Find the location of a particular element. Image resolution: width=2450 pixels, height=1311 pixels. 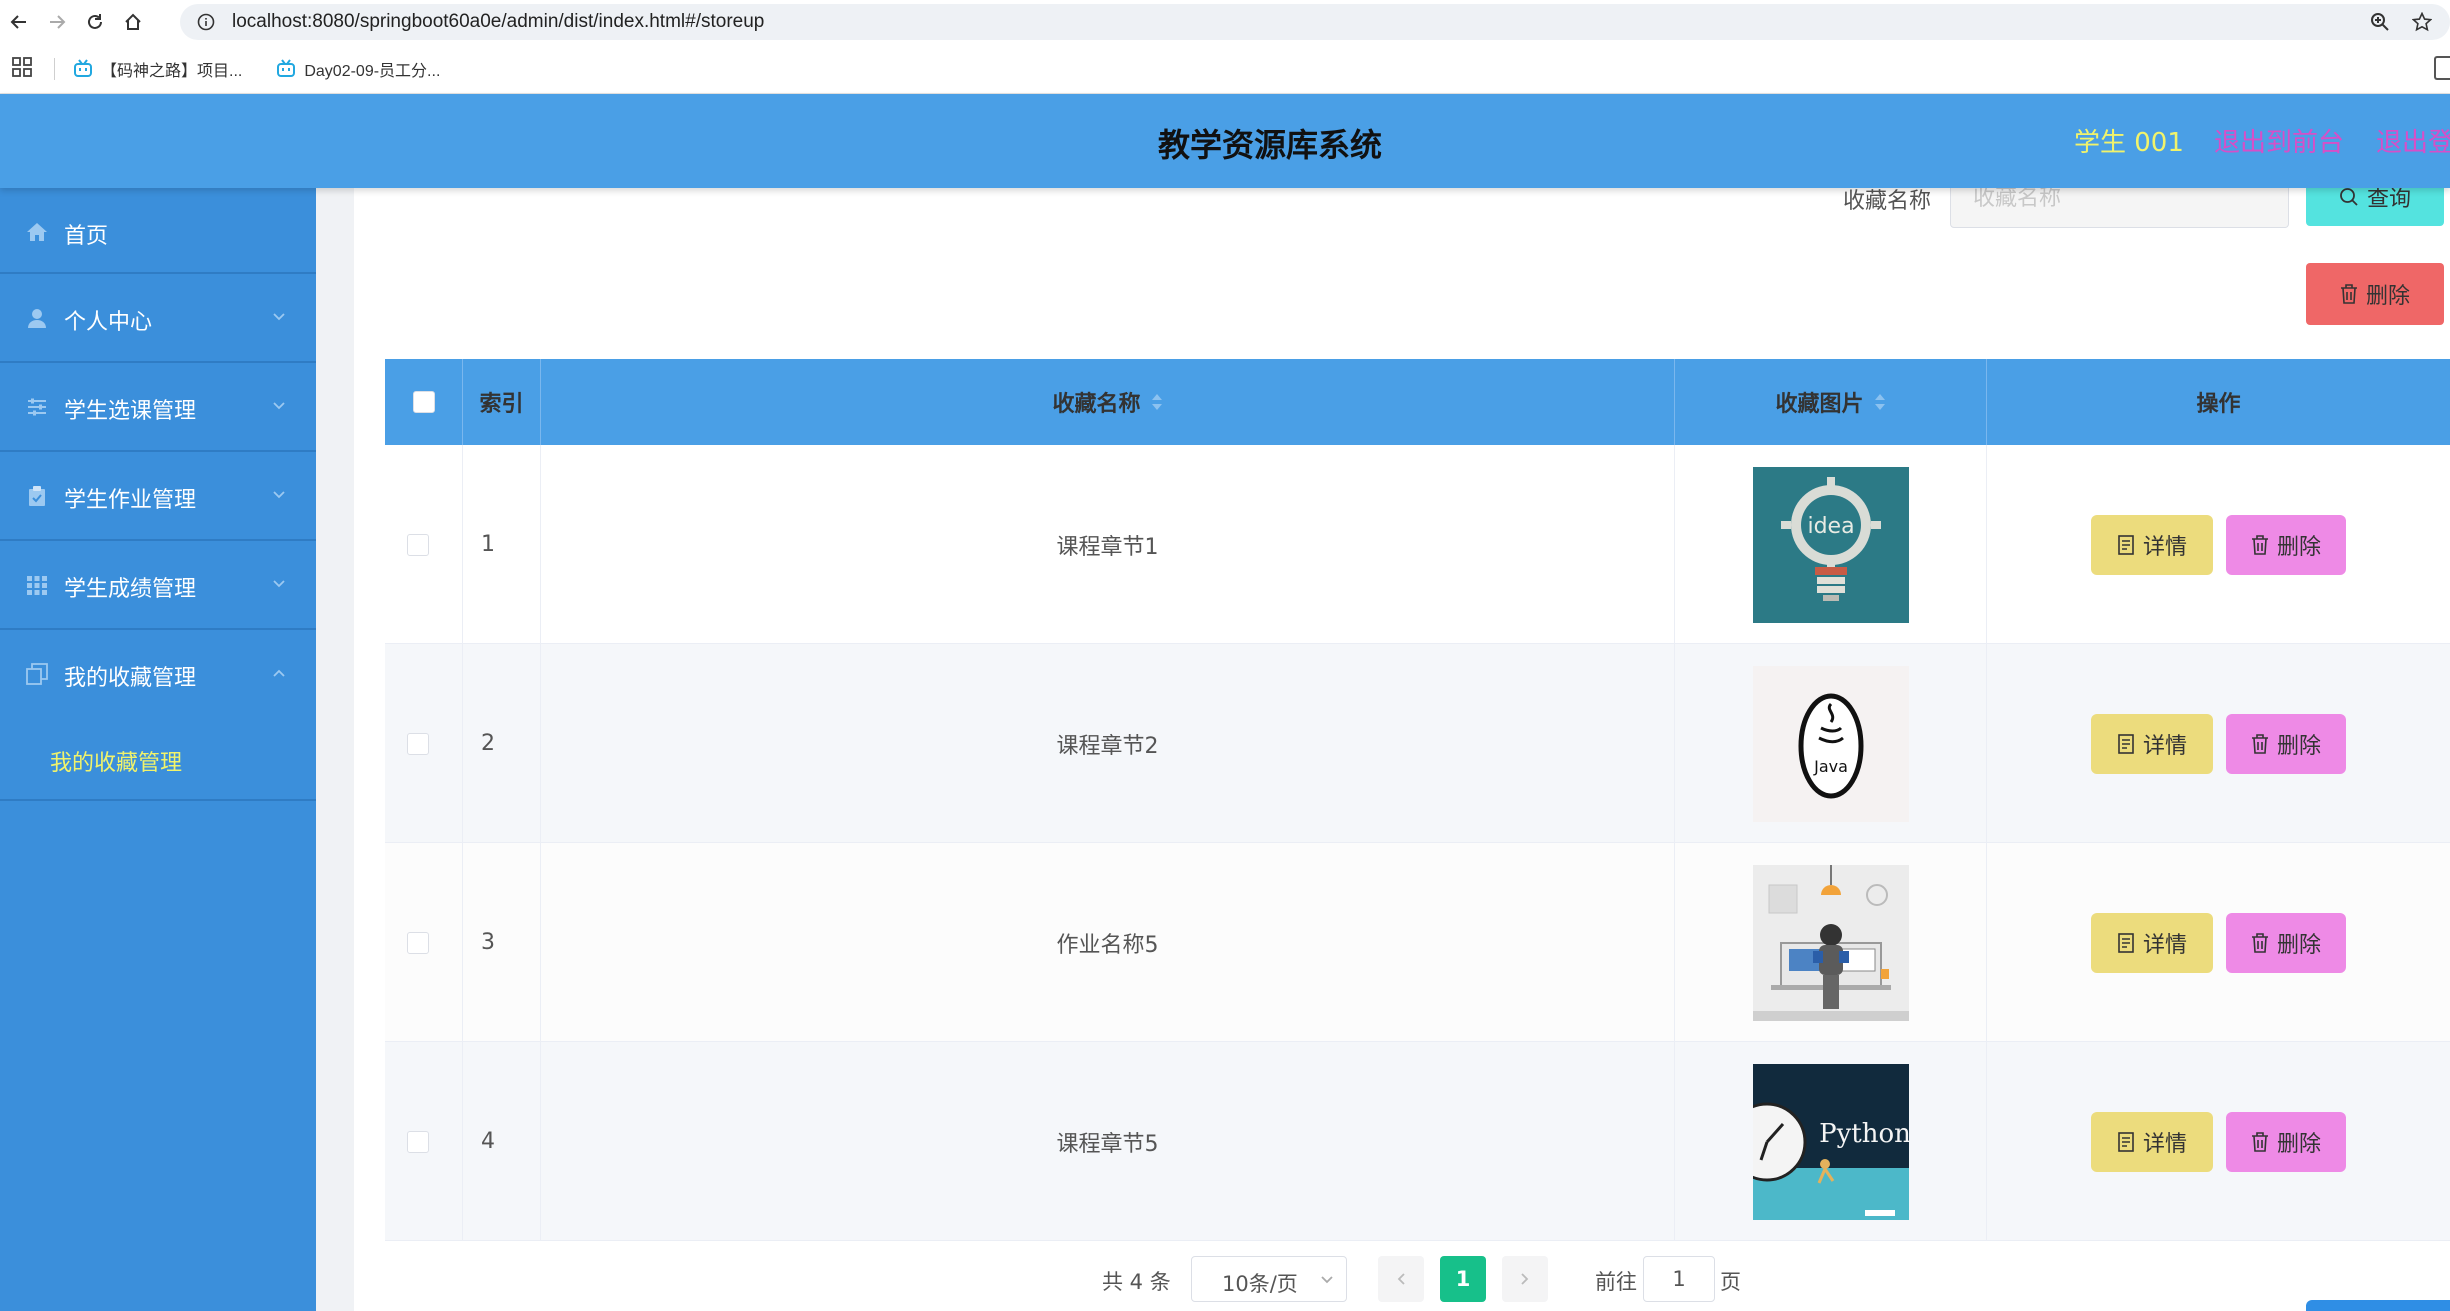

batch-delete-button: 删除 is located at coordinates (2375, 294).